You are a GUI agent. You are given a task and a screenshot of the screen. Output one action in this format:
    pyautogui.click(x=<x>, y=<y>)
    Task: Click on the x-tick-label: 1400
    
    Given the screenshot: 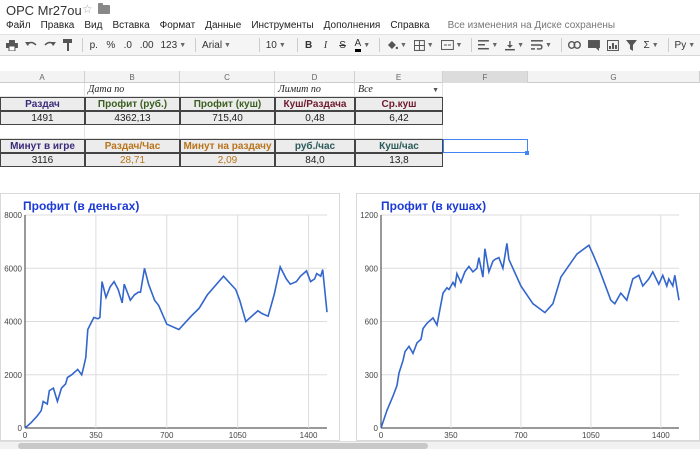 What is the action you would take?
    pyautogui.click(x=661, y=435)
    